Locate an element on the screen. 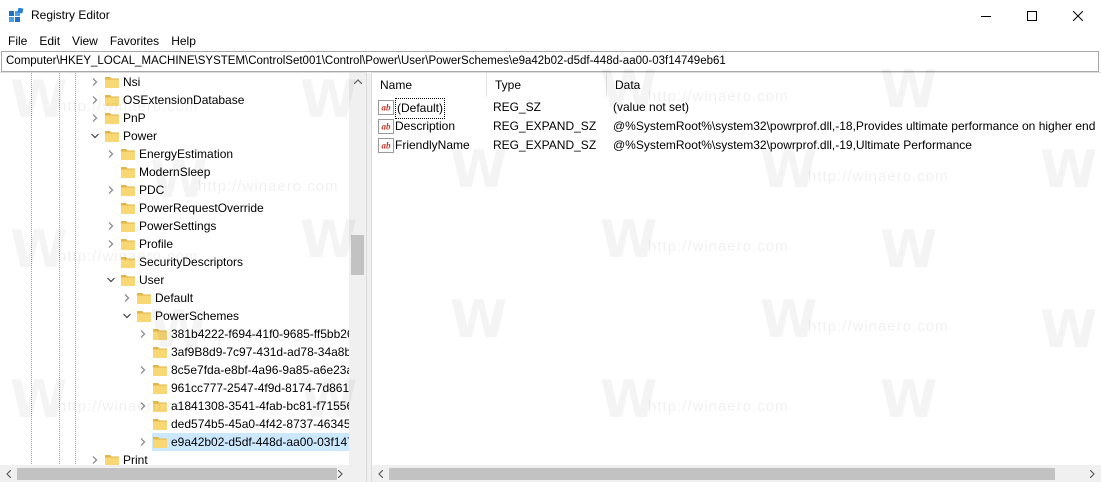 This screenshot has width=1101, height=482. tree-node-label: PowerRequestOverride is located at coordinates (201, 208).